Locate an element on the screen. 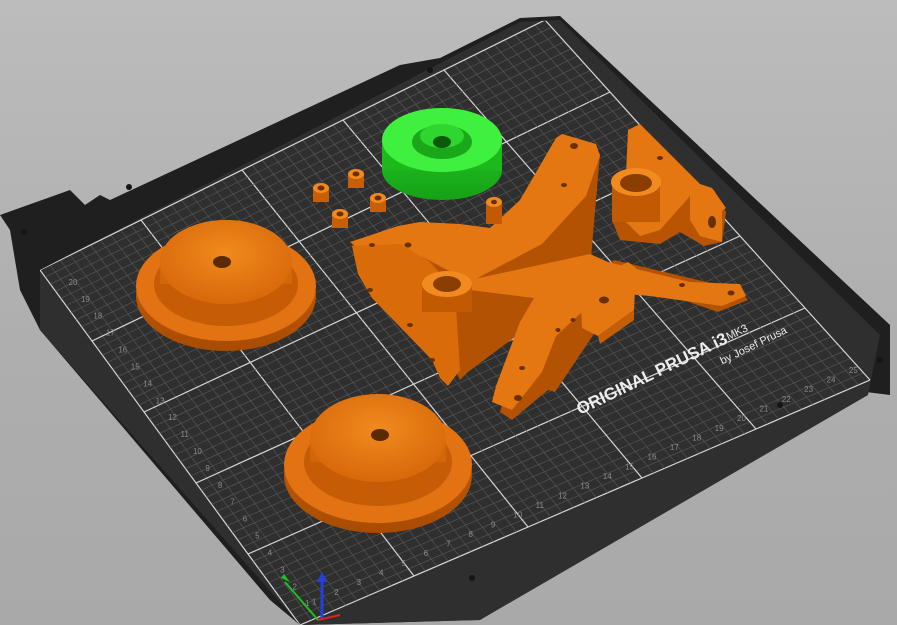 This screenshot has width=897, height=625. x-tick-label: 23 is located at coordinates (808, 389).